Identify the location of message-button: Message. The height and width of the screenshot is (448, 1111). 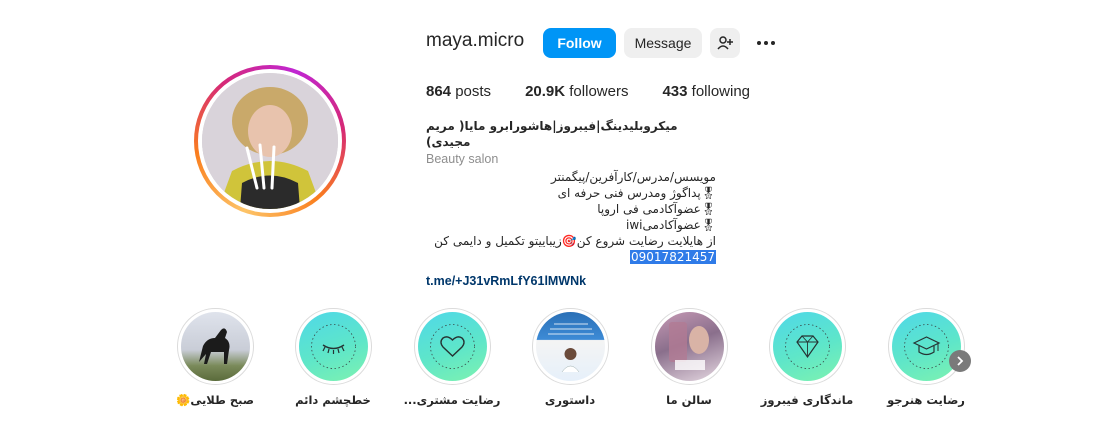
(663, 43).